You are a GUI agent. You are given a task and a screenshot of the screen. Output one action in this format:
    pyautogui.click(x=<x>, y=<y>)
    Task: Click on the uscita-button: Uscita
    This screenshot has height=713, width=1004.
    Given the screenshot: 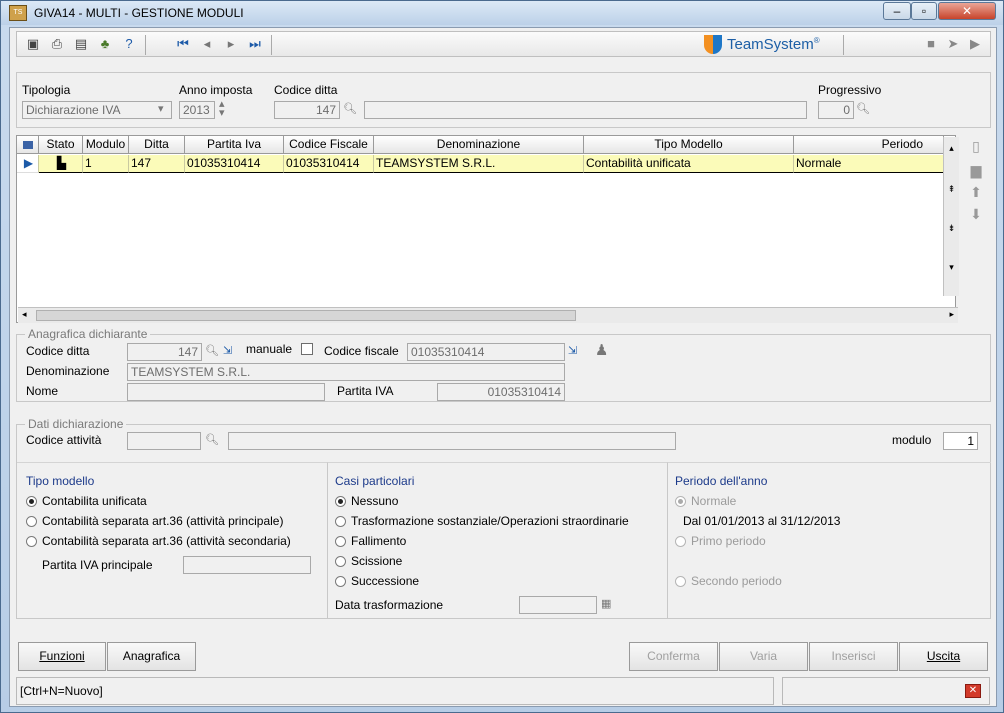 What is the action you would take?
    pyautogui.click(x=943, y=656)
    